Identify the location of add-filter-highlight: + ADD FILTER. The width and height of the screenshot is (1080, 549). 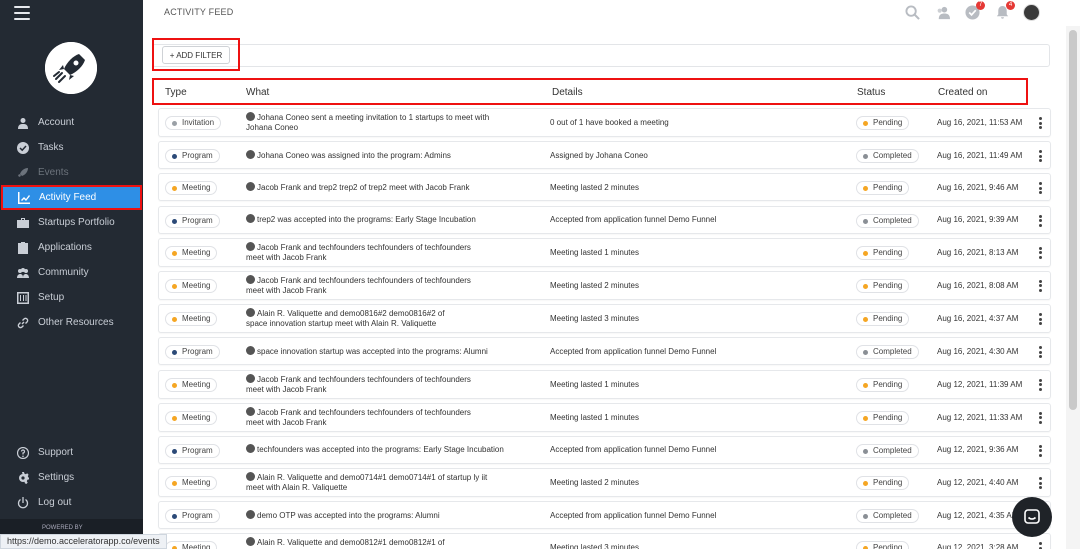
(196, 54).